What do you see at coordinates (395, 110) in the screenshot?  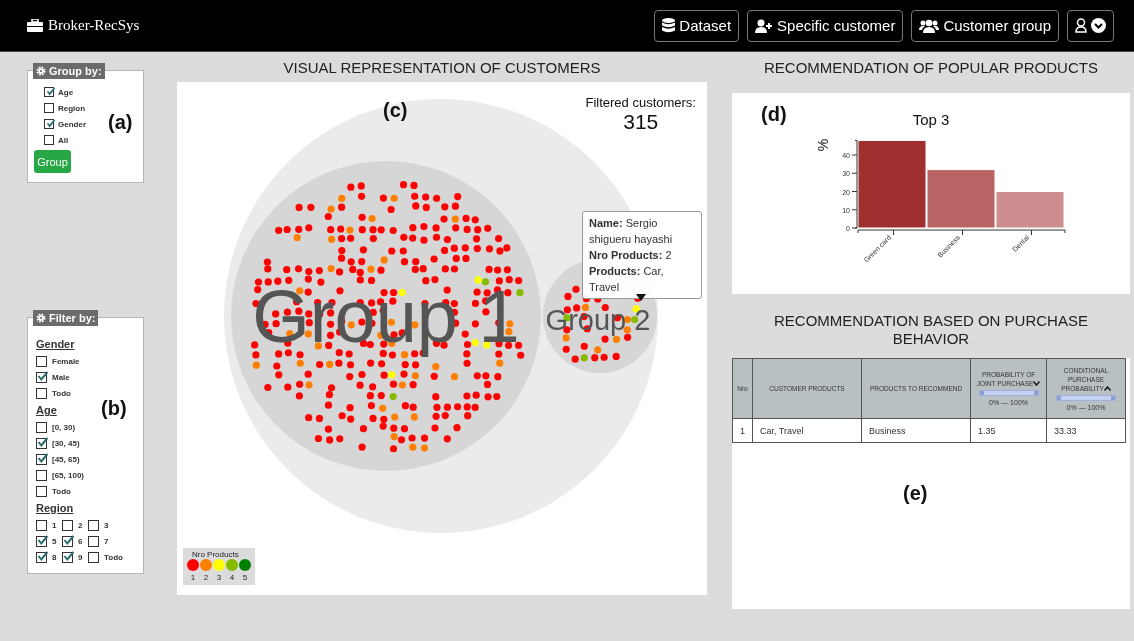 I see `panel-label: (c)` at bounding box center [395, 110].